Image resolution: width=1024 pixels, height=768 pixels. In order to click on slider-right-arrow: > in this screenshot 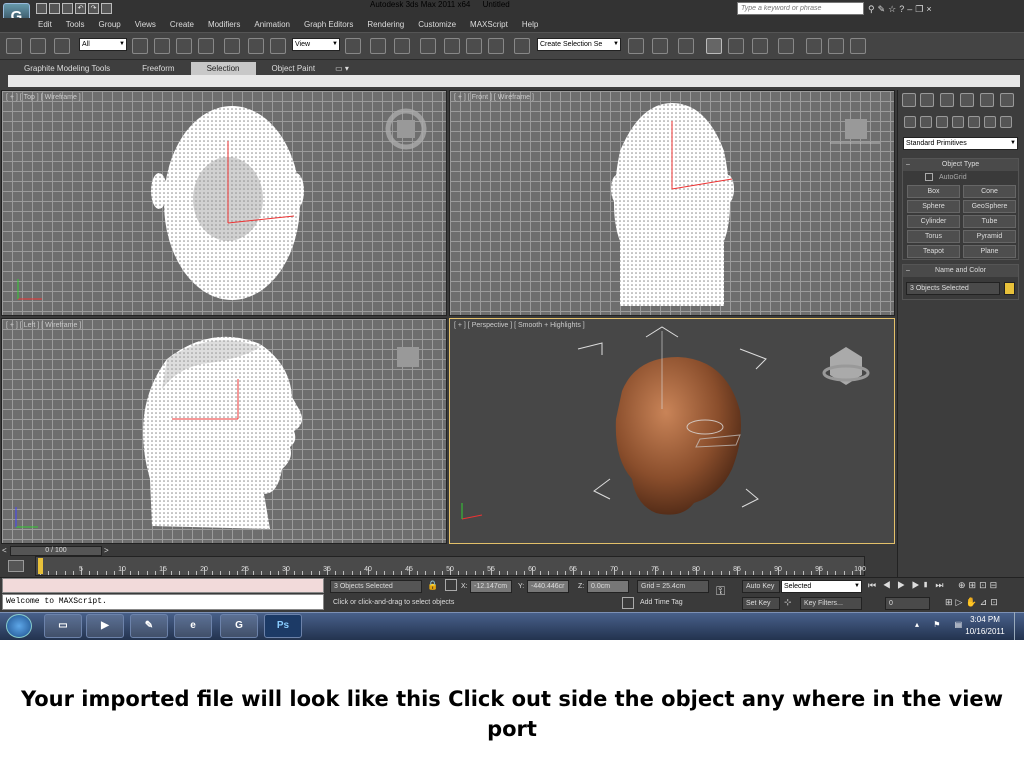, I will do `click(106, 550)`.